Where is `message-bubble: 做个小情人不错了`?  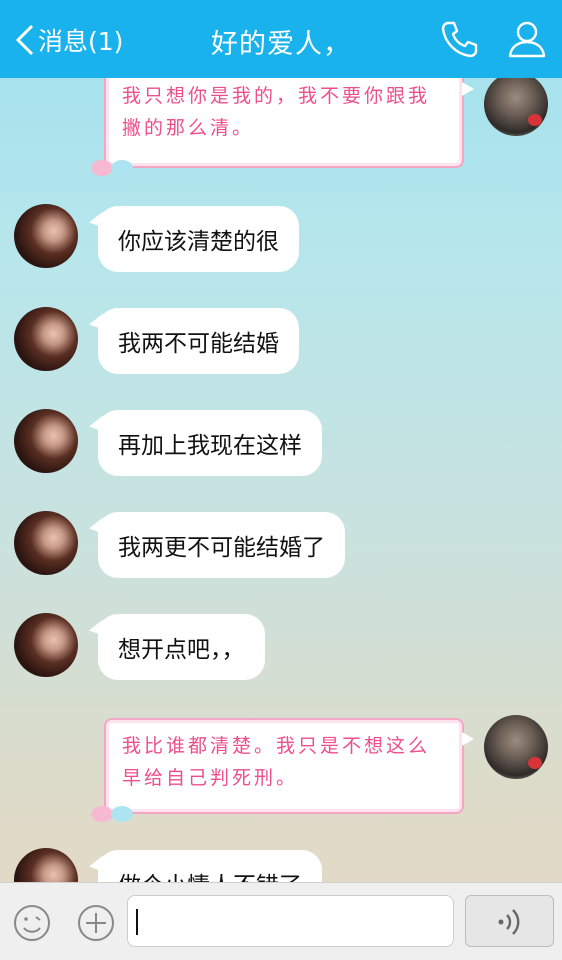 message-bubble: 做个小情人不错了 is located at coordinates (210, 866).